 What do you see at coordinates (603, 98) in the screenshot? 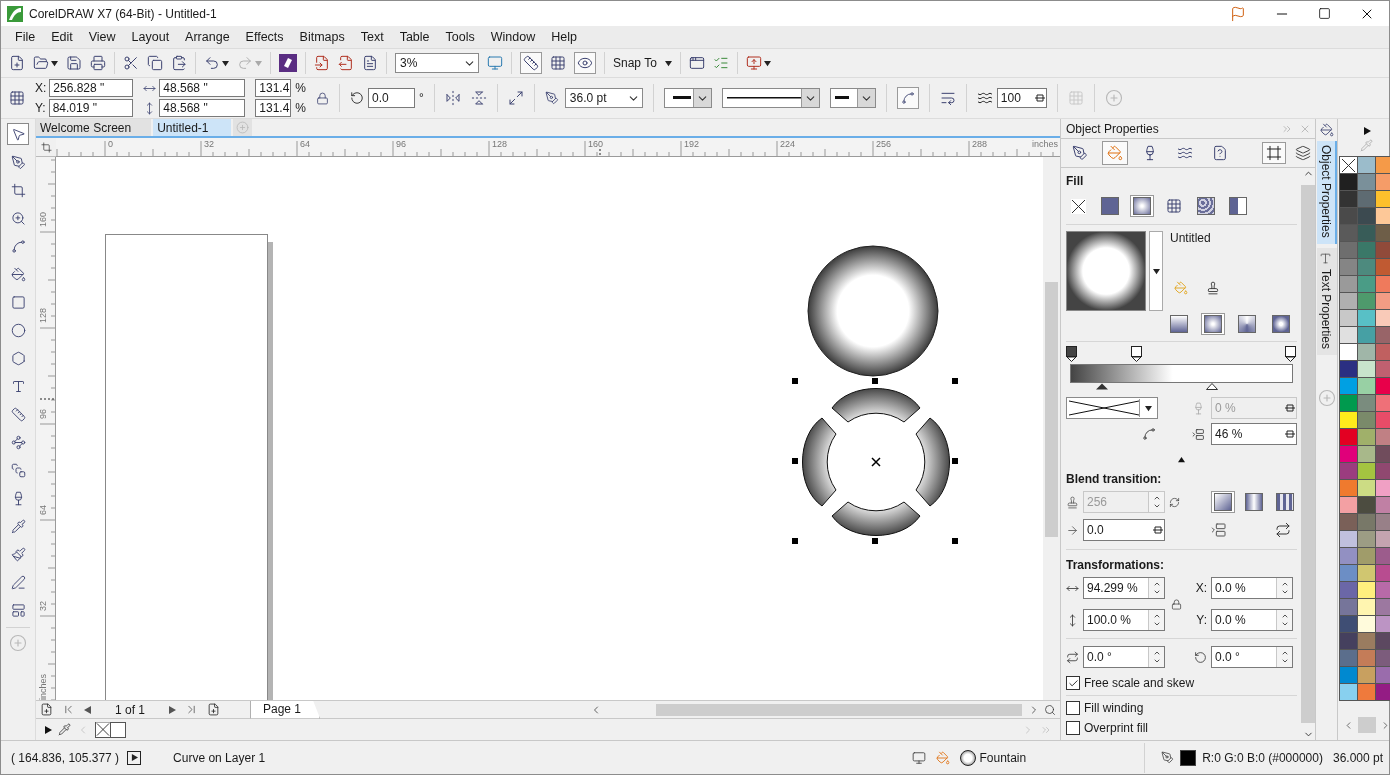
I see `outline-width-combo: 36.0 pt` at bounding box center [603, 98].